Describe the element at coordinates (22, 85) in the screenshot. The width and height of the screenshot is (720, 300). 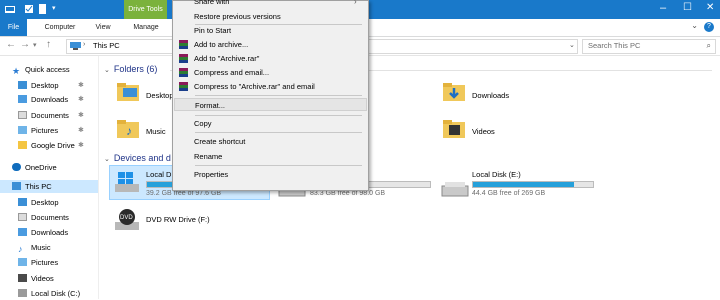
I see `desktop-icon` at that location.